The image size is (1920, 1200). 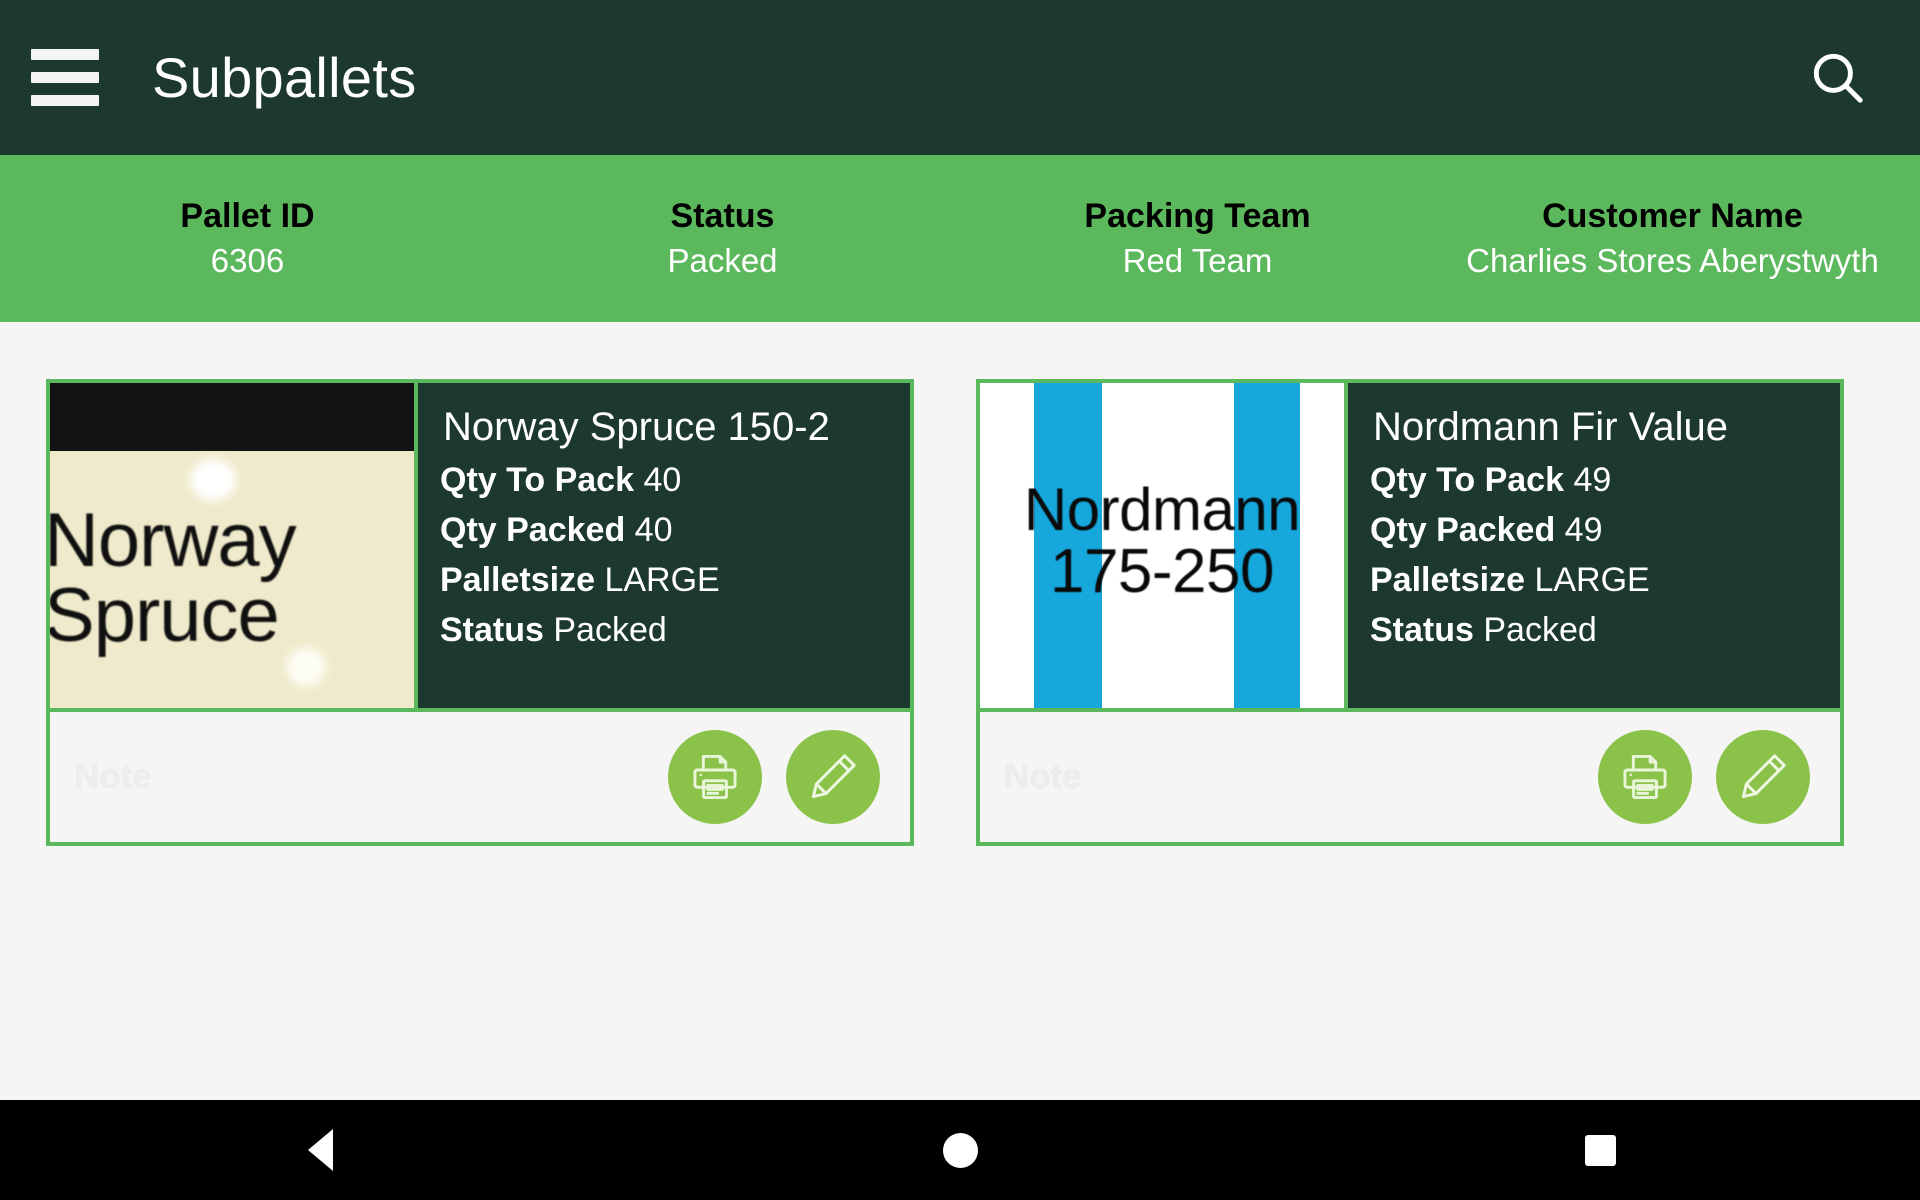 What do you see at coordinates (247, 261) in the screenshot?
I see `summary-value: 6306` at bounding box center [247, 261].